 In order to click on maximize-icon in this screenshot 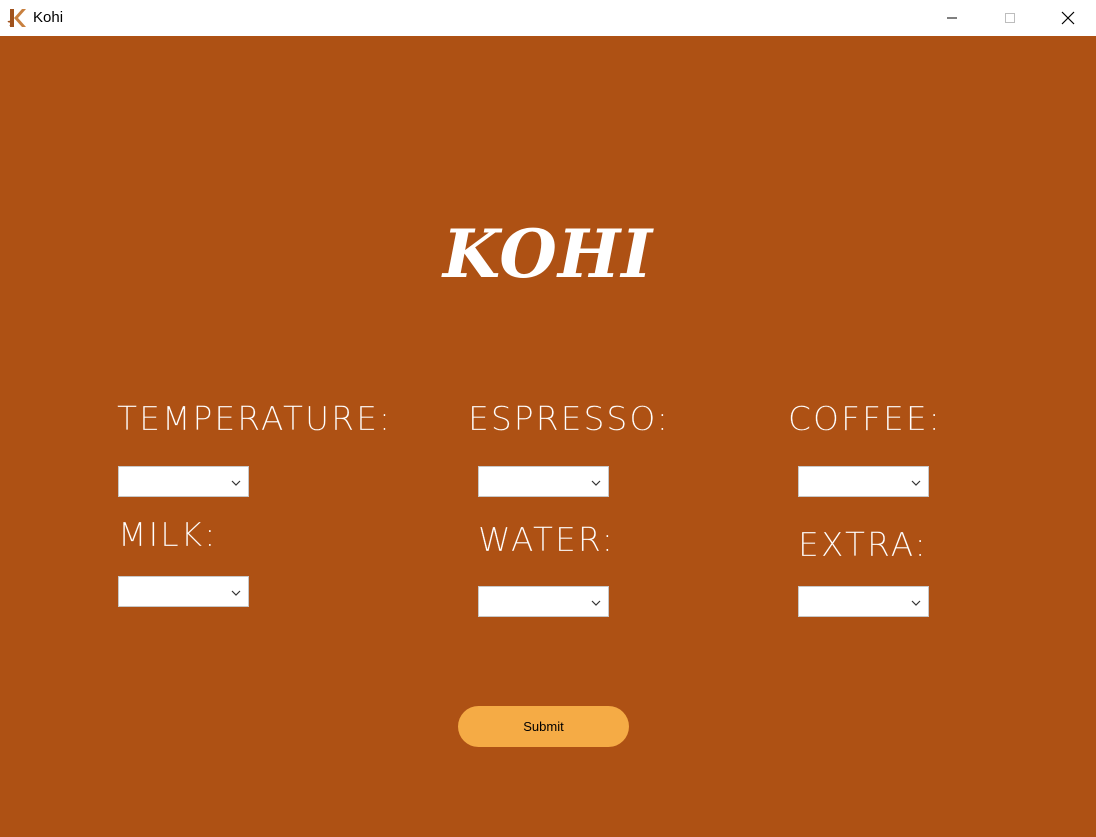, I will do `click(1010, 18)`.